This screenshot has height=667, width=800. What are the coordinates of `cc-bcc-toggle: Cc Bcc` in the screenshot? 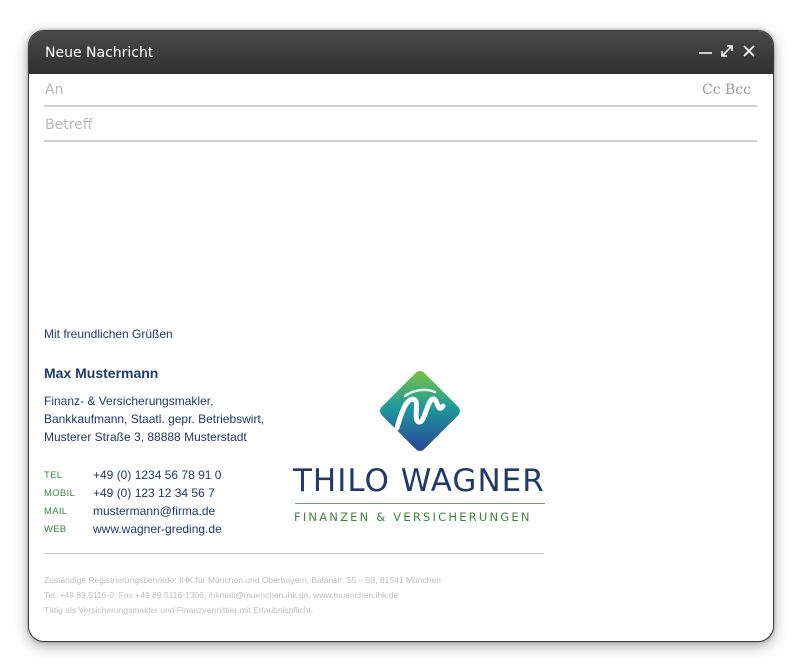 It's located at (726, 90).